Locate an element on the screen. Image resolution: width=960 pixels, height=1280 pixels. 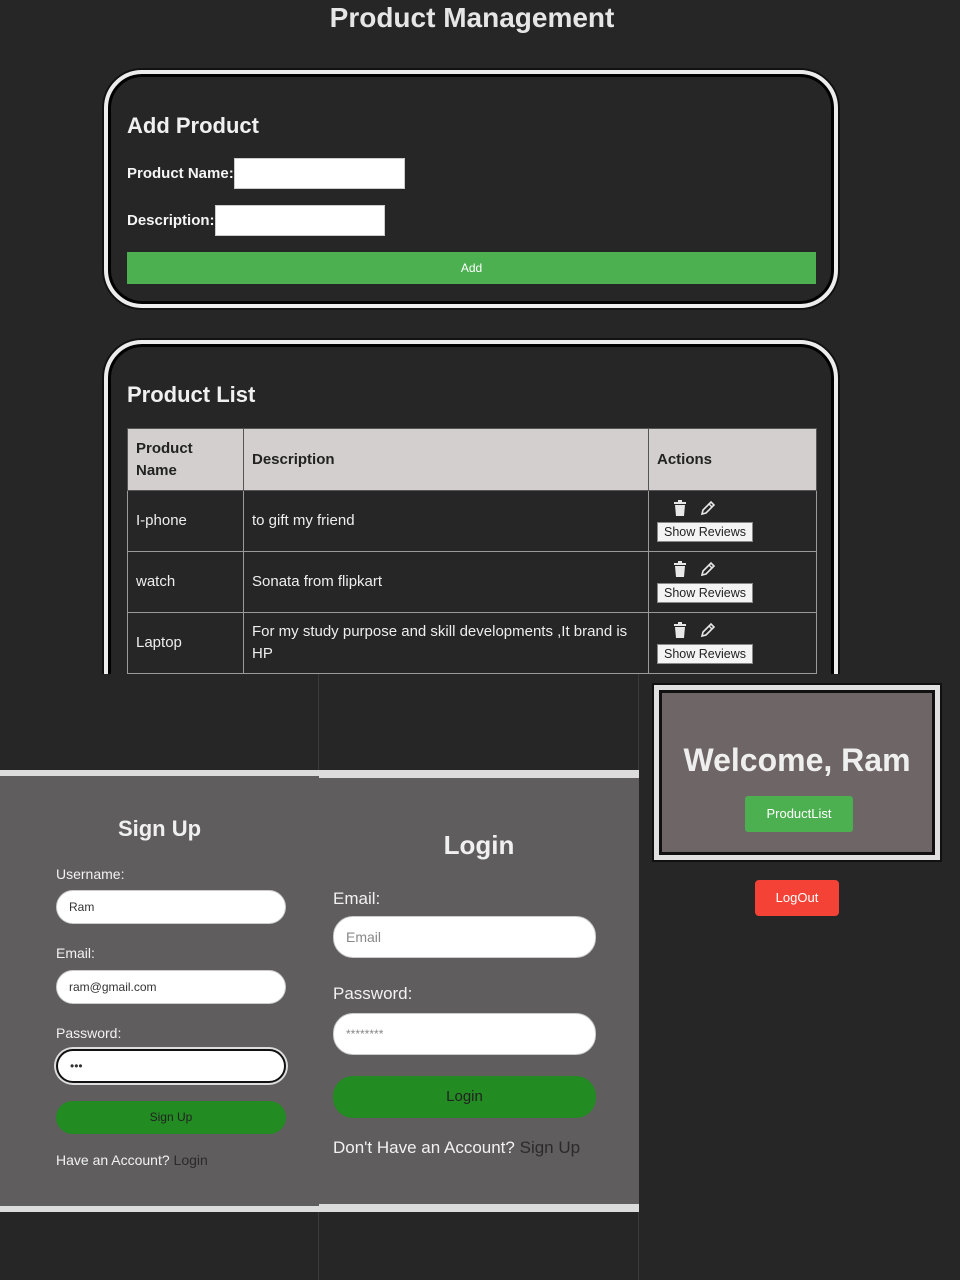
description-row: Description: is located at coordinates (256, 220).